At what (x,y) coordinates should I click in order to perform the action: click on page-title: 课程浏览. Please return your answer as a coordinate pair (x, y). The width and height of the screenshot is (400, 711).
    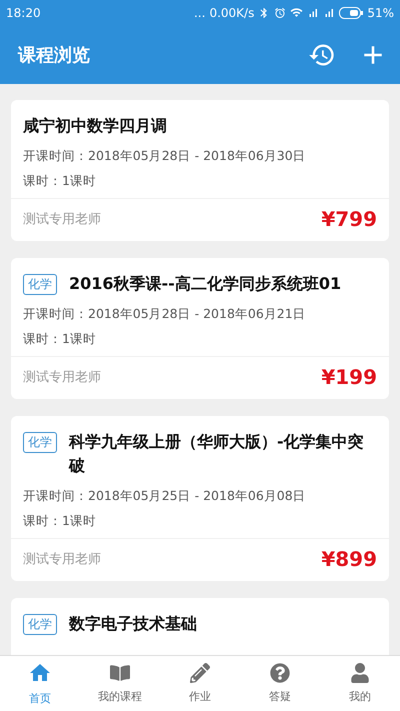
    Looking at the image, I should click on (54, 55).